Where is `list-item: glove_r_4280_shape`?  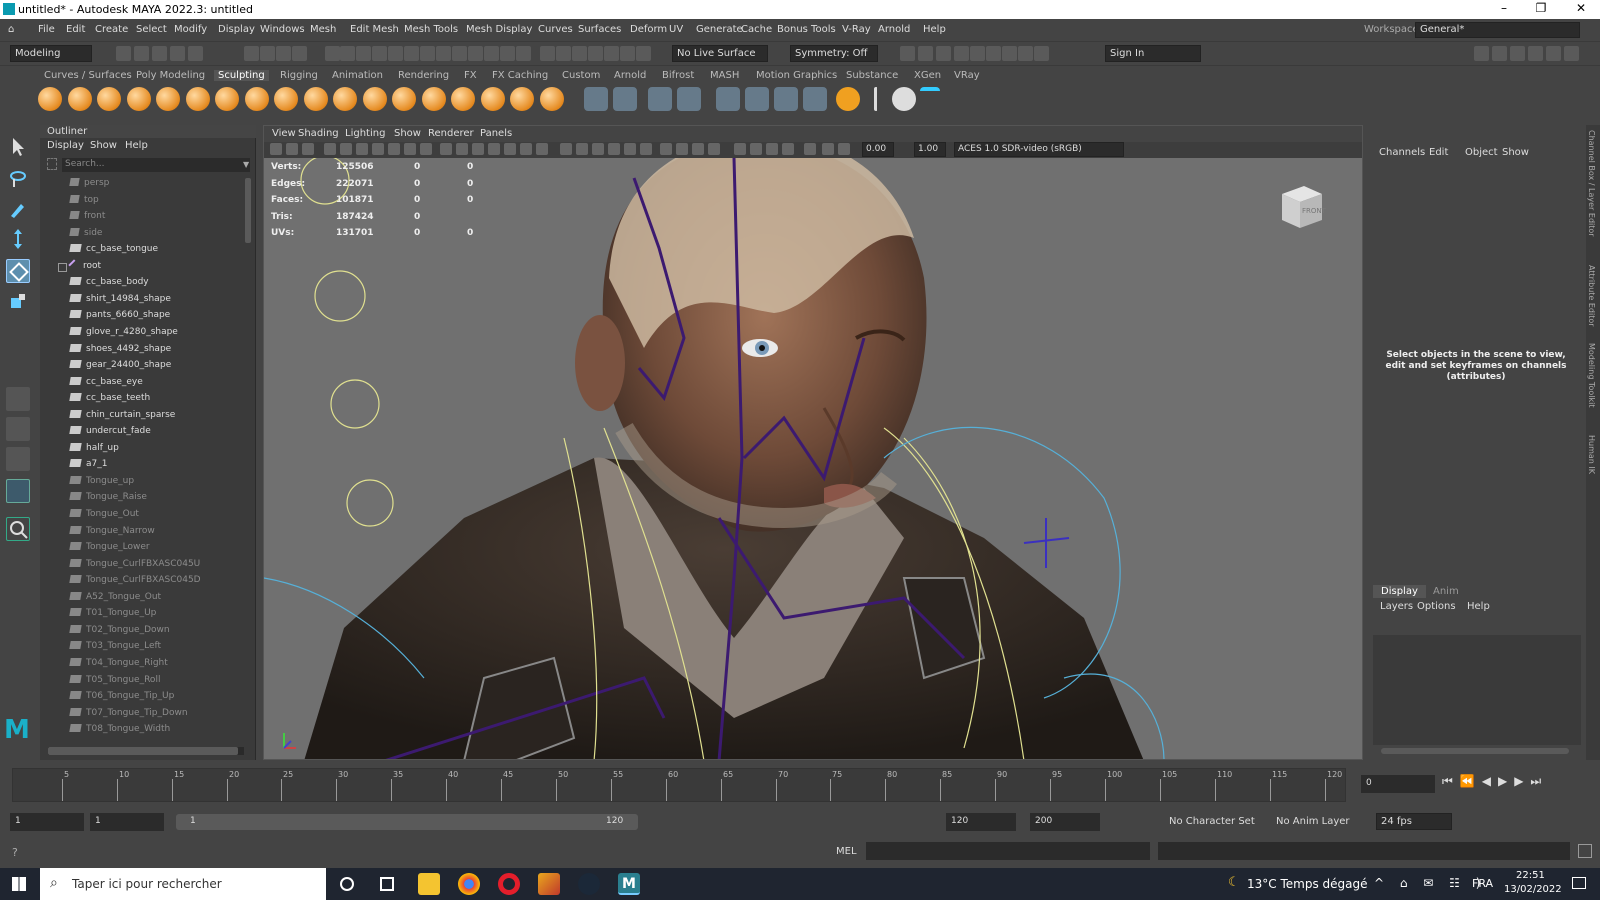 list-item: glove_r_4280_shape is located at coordinates (123, 334).